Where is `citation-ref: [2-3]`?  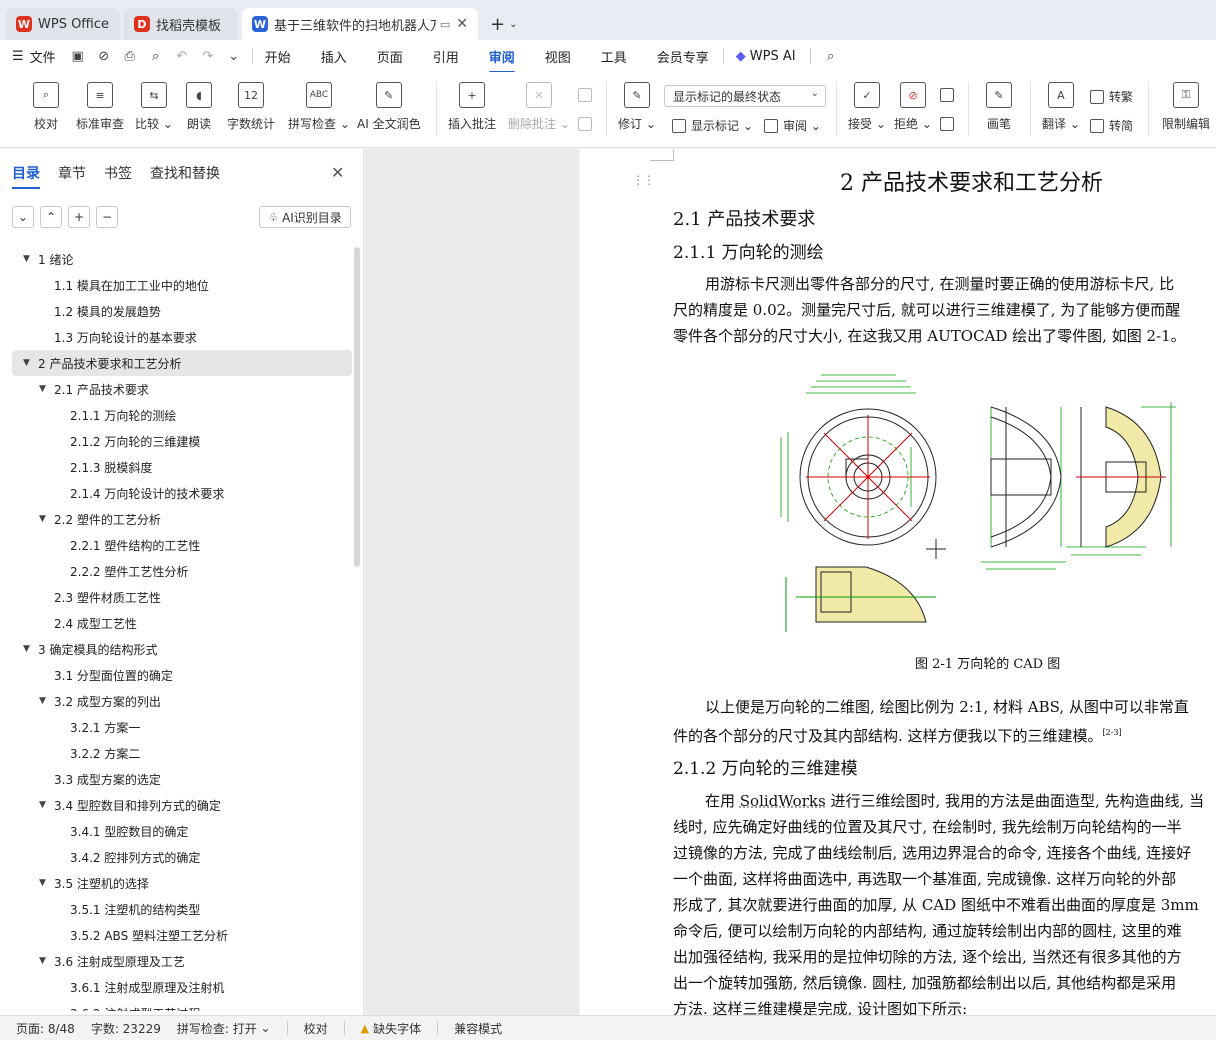
citation-ref: [2-3] is located at coordinates (1112, 732).